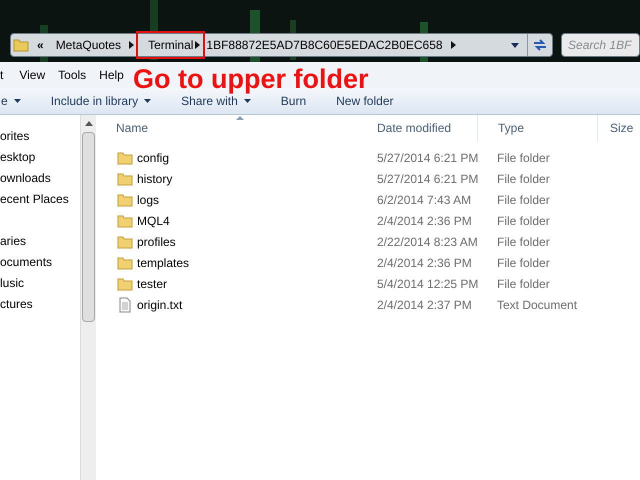 This screenshot has width=640, height=480. What do you see at coordinates (240, 118) in the screenshot?
I see `sort-arrow-icon` at bounding box center [240, 118].